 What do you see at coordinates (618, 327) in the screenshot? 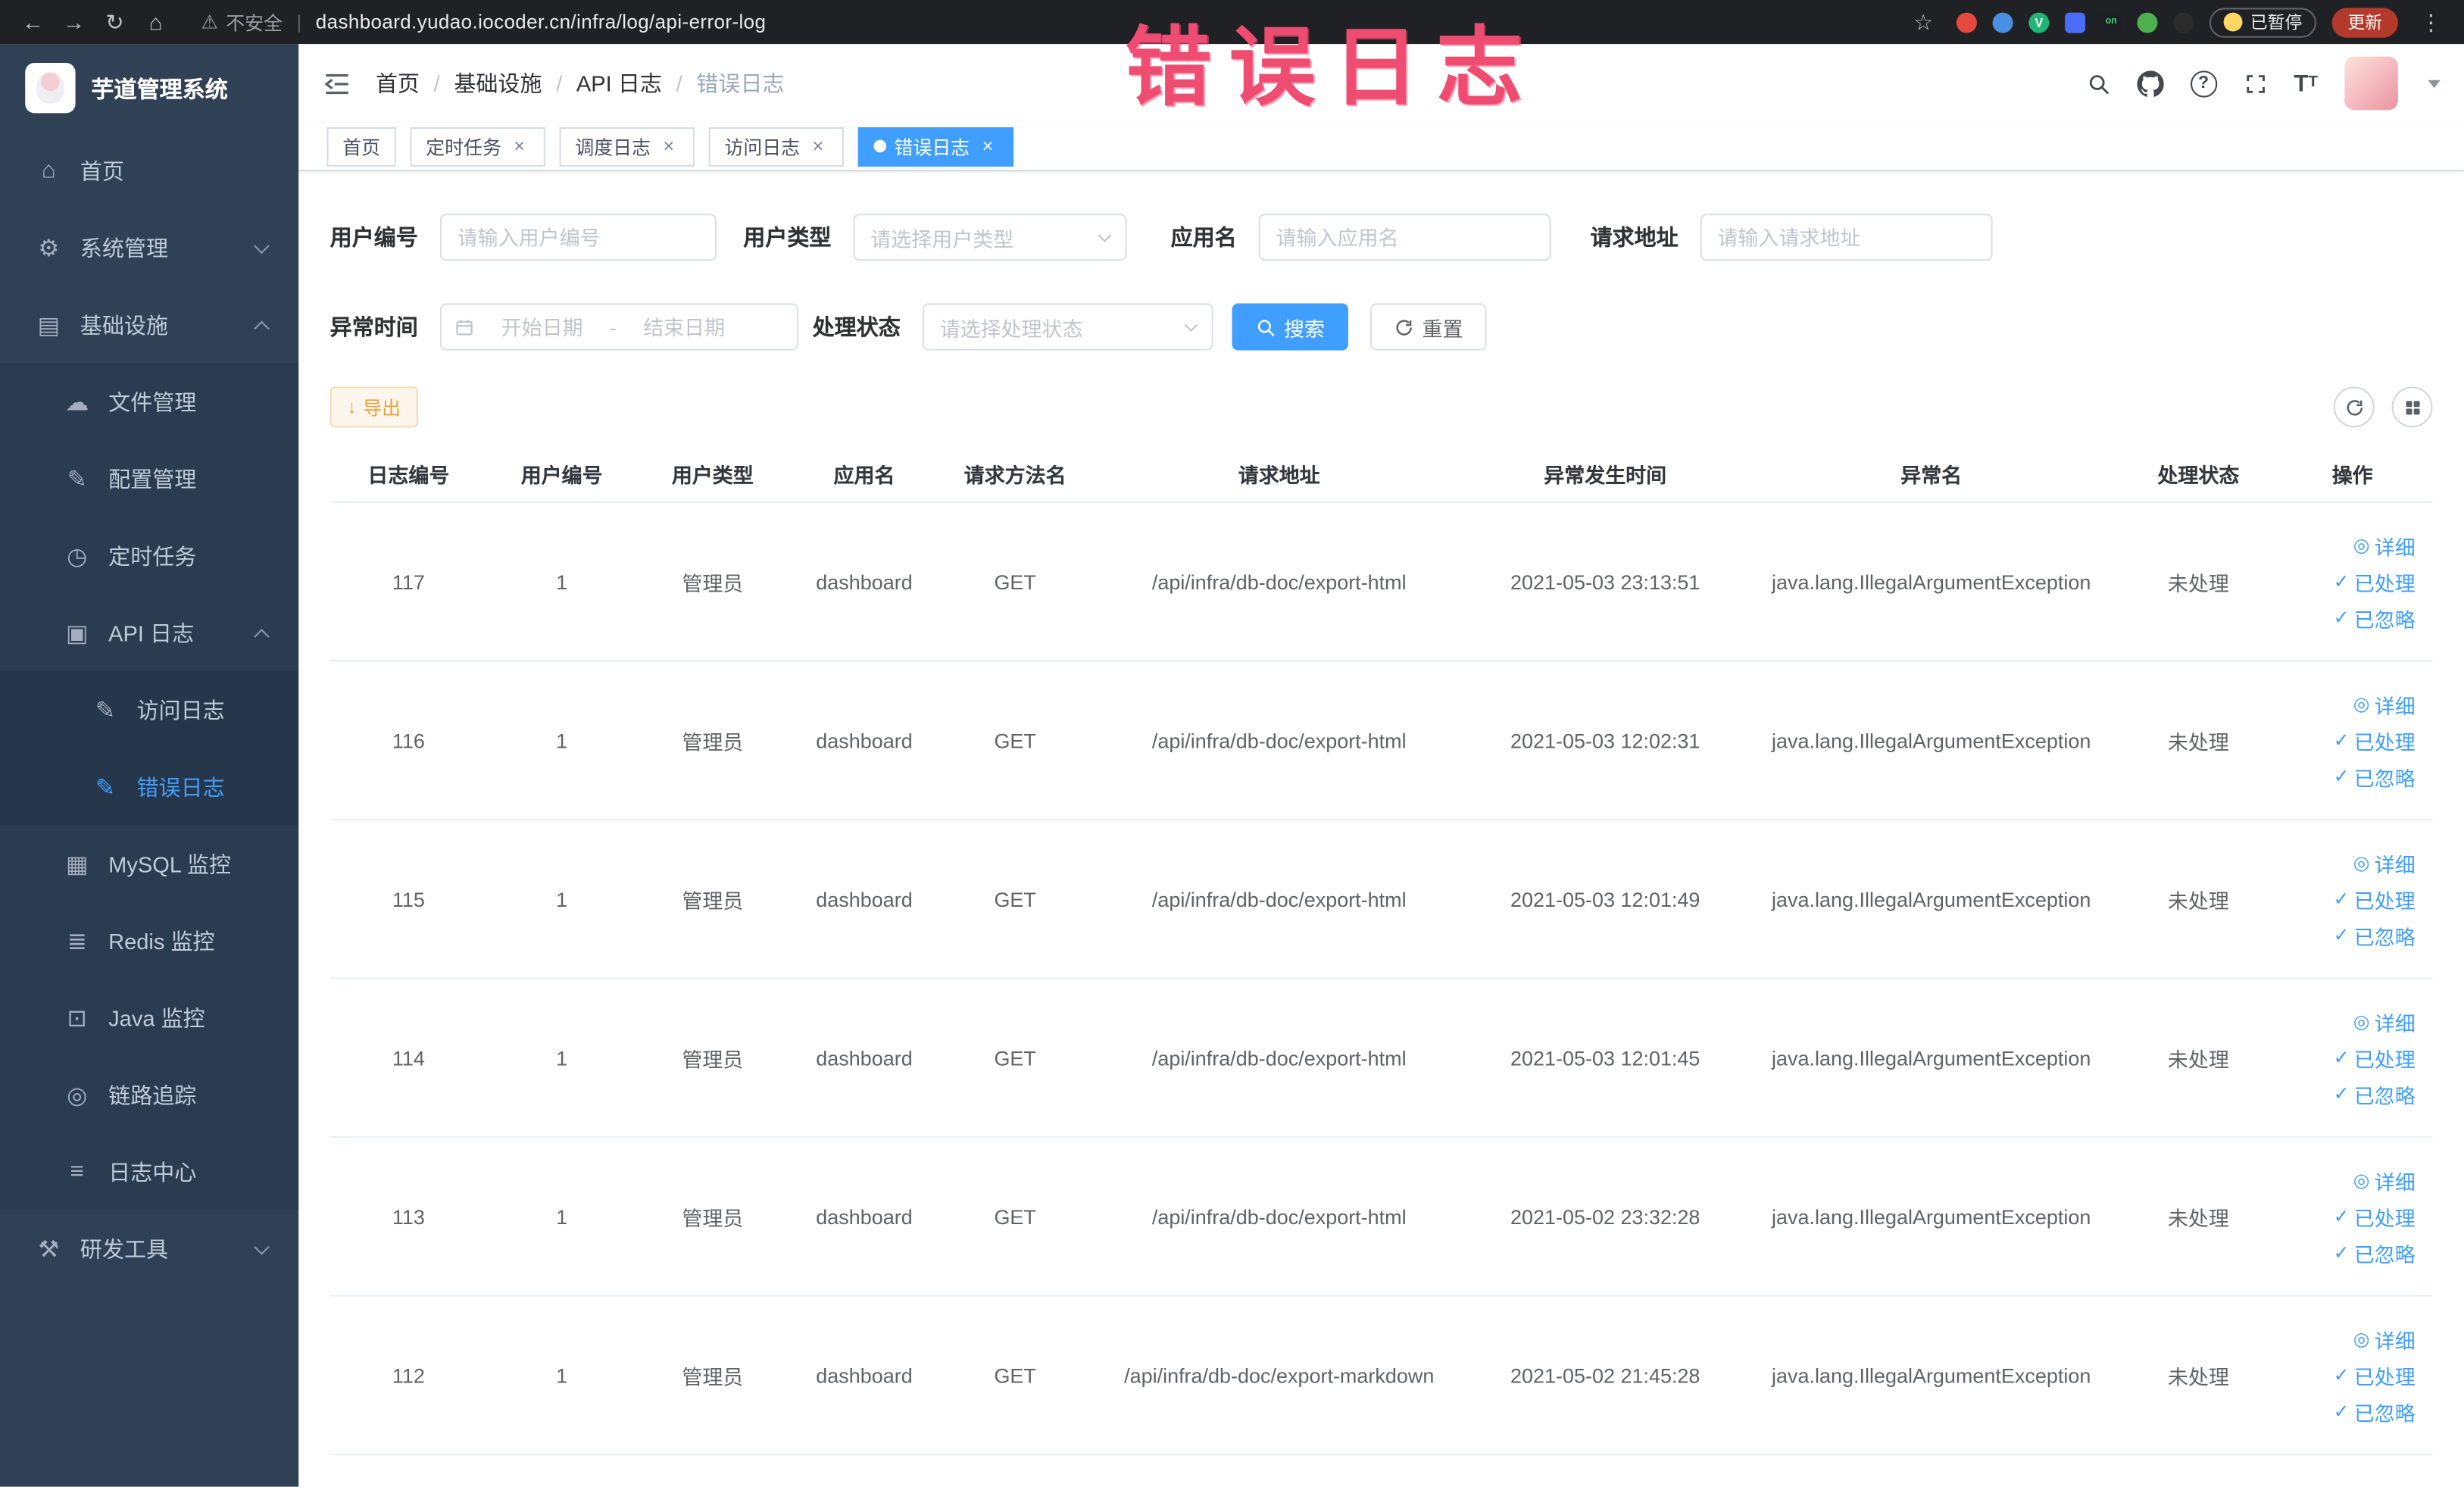
I see `date-range-picker: -` at bounding box center [618, 327].